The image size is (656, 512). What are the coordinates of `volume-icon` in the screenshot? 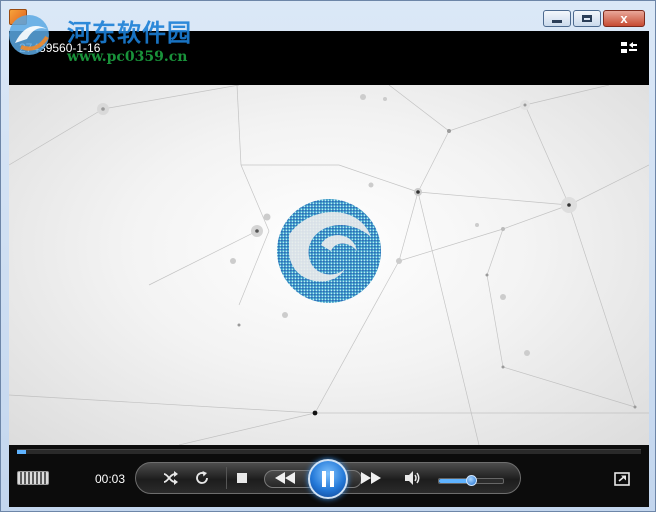 It's located at (413, 478).